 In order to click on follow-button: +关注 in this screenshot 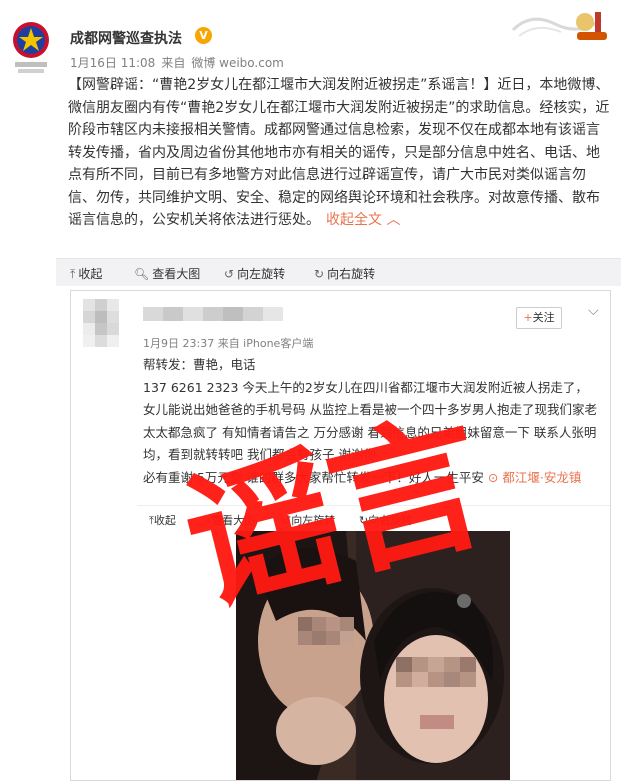, I will do `click(539, 318)`.